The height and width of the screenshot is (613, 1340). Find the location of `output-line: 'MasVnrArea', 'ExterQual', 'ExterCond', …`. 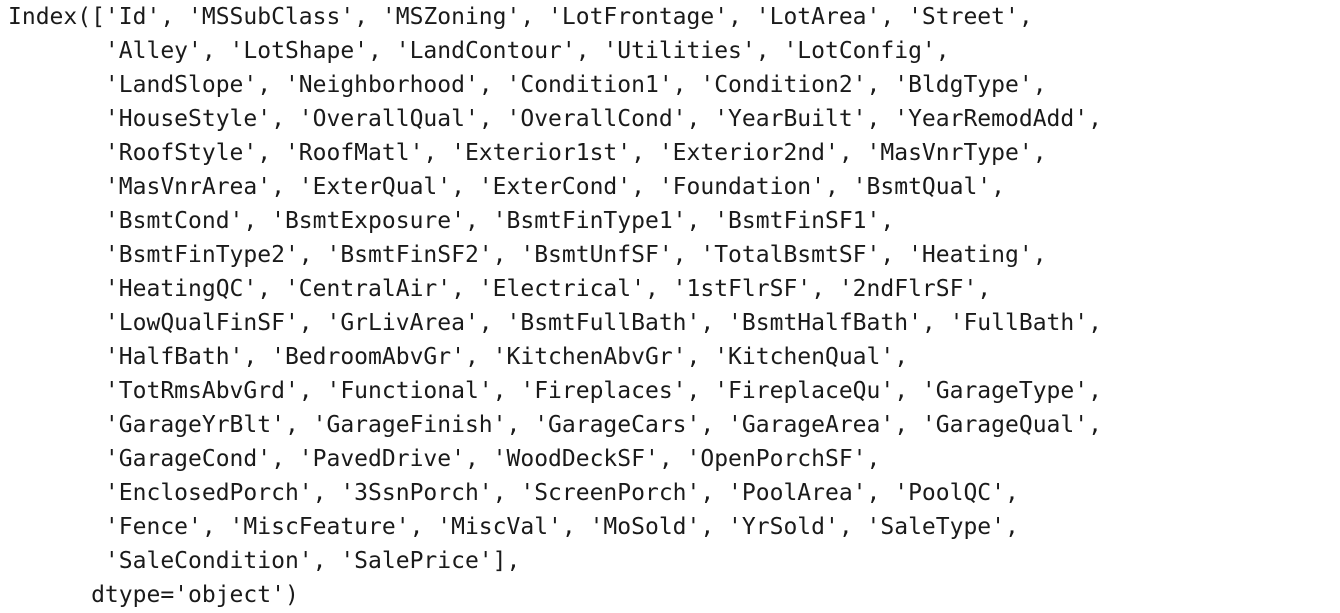

output-line: 'MasVnrArea', 'ExterQual', 'ExterCond', … is located at coordinates (506, 187).